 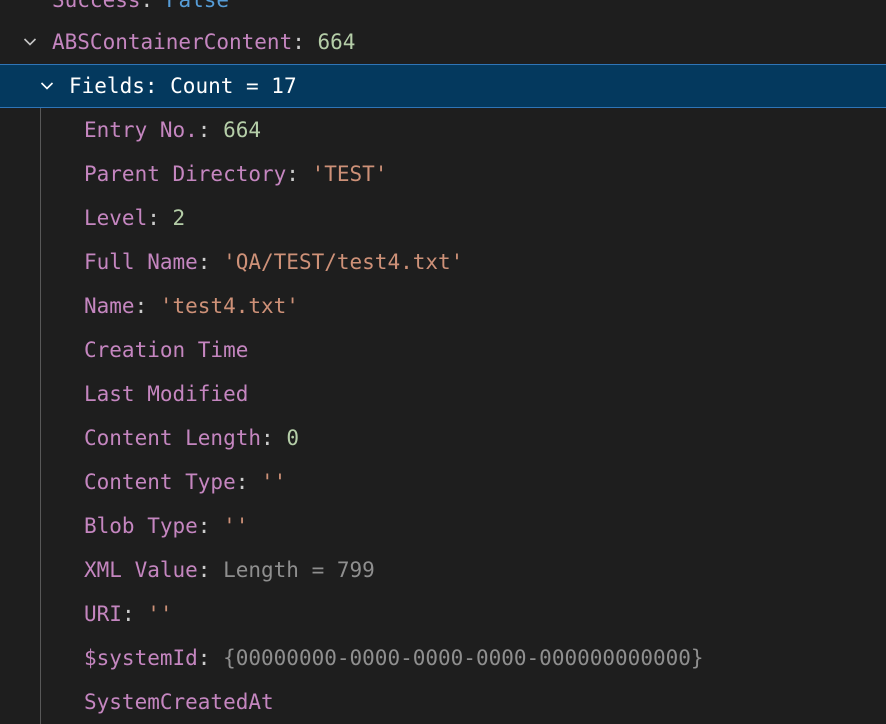 What do you see at coordinates (141, 658) in the screenshot?
I see `field-name: $systemId` at bounding box center [141, 658].